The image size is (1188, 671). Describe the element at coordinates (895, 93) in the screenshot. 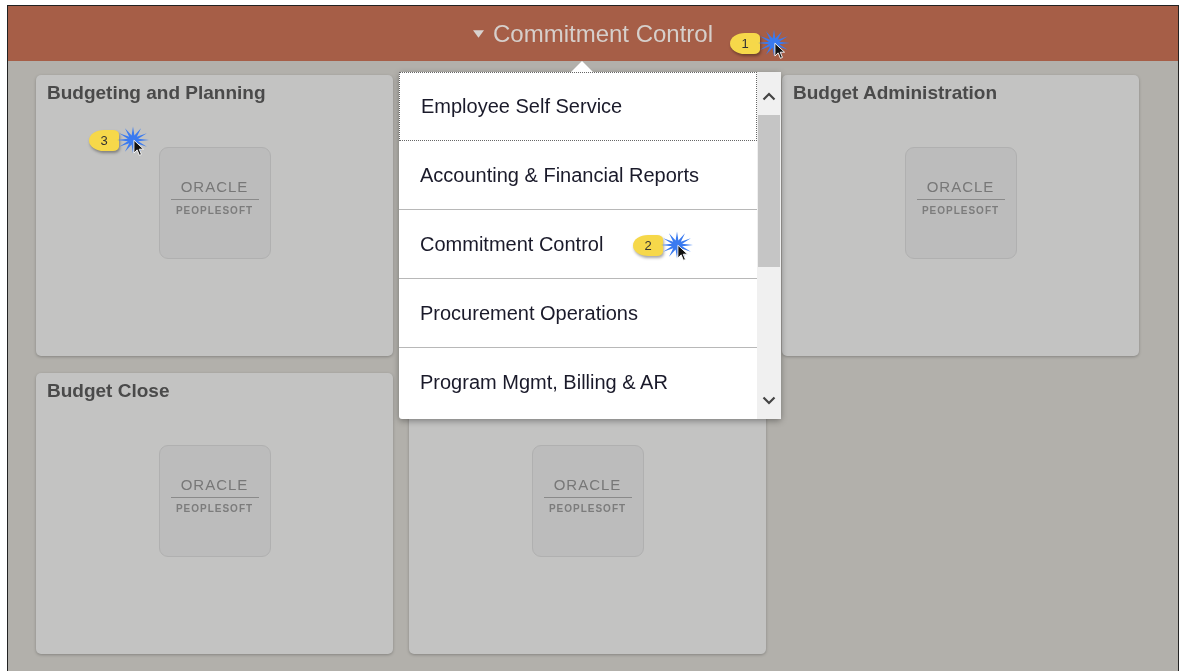

I see `tile-title: Budget Administration` at that location.